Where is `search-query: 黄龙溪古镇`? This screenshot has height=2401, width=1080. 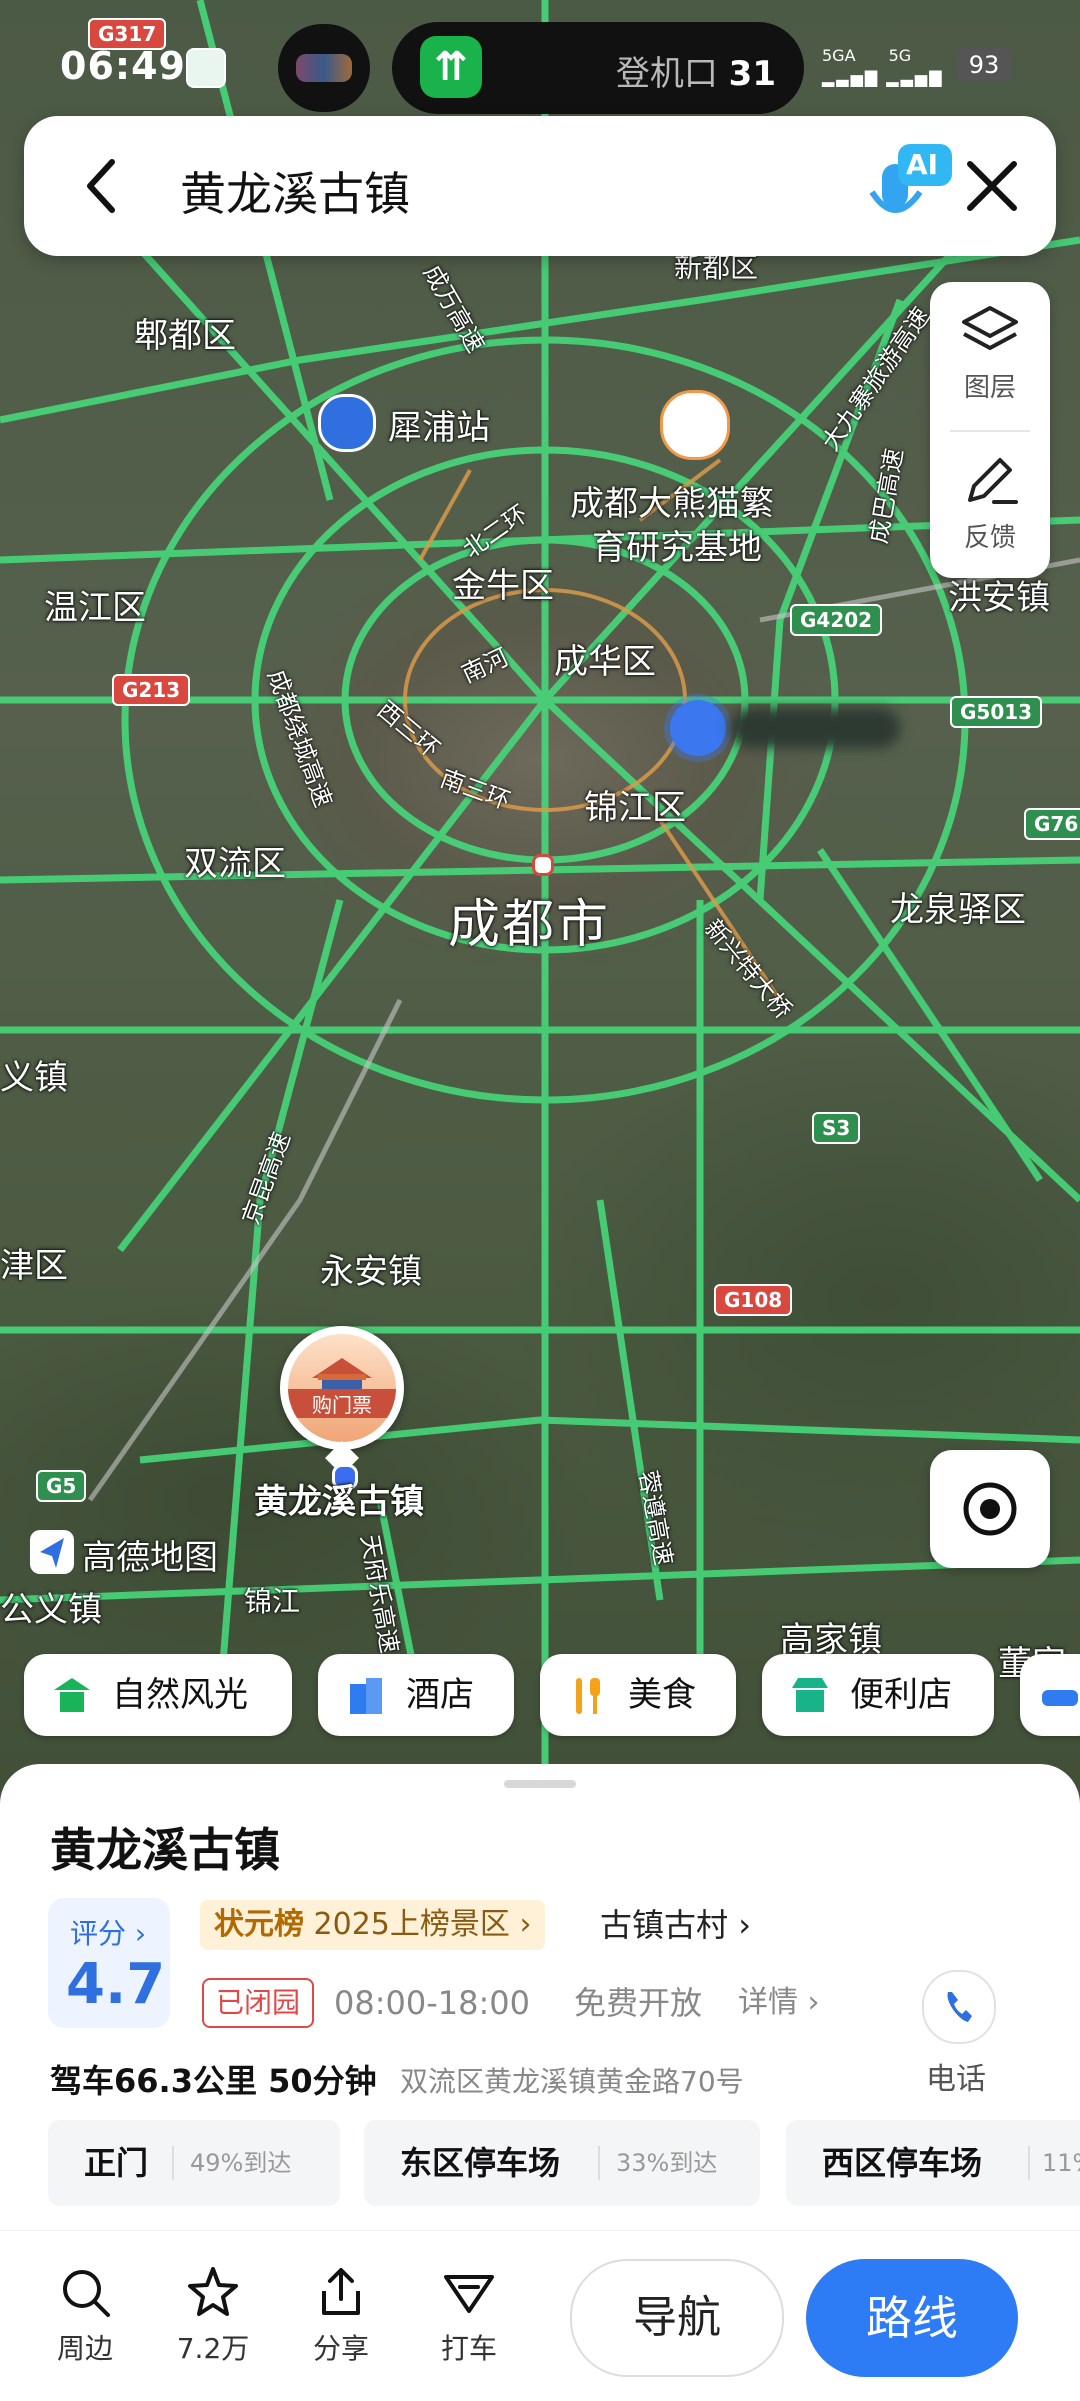 search-query: 黄龙溪古镇 is located at coordinates (295, 191).